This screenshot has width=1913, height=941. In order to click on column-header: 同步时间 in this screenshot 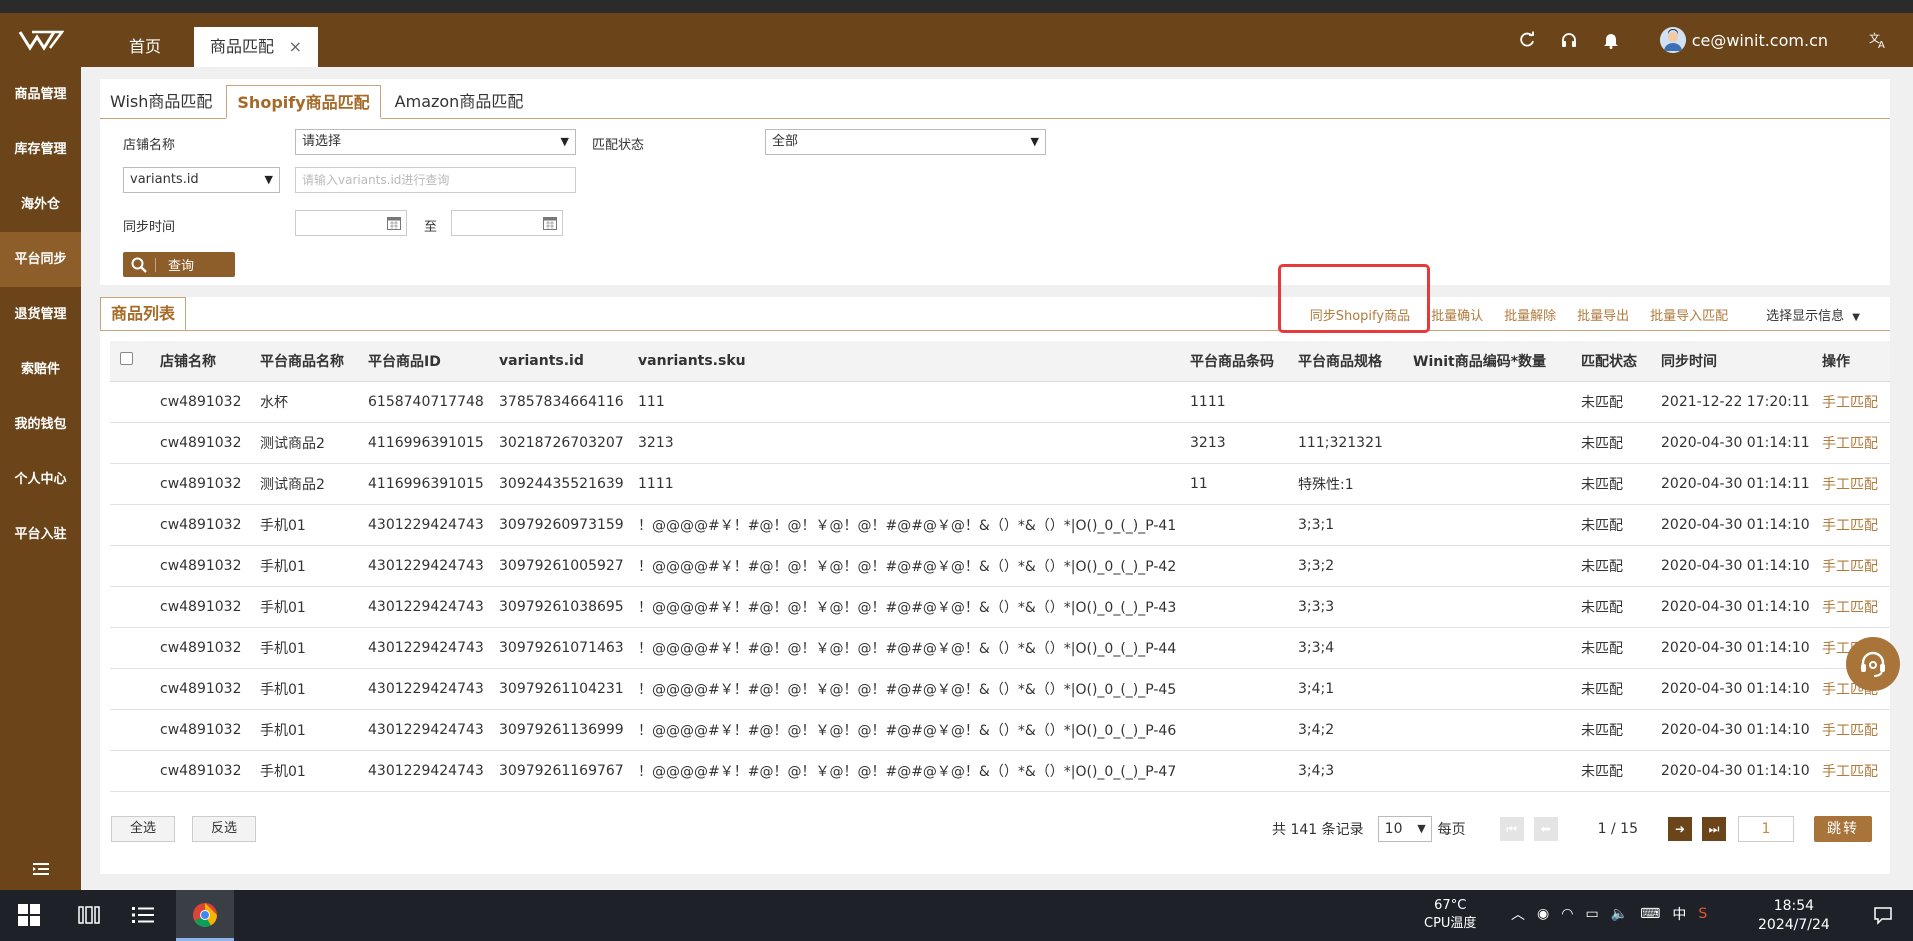, I will do `click(1741, 361)`.